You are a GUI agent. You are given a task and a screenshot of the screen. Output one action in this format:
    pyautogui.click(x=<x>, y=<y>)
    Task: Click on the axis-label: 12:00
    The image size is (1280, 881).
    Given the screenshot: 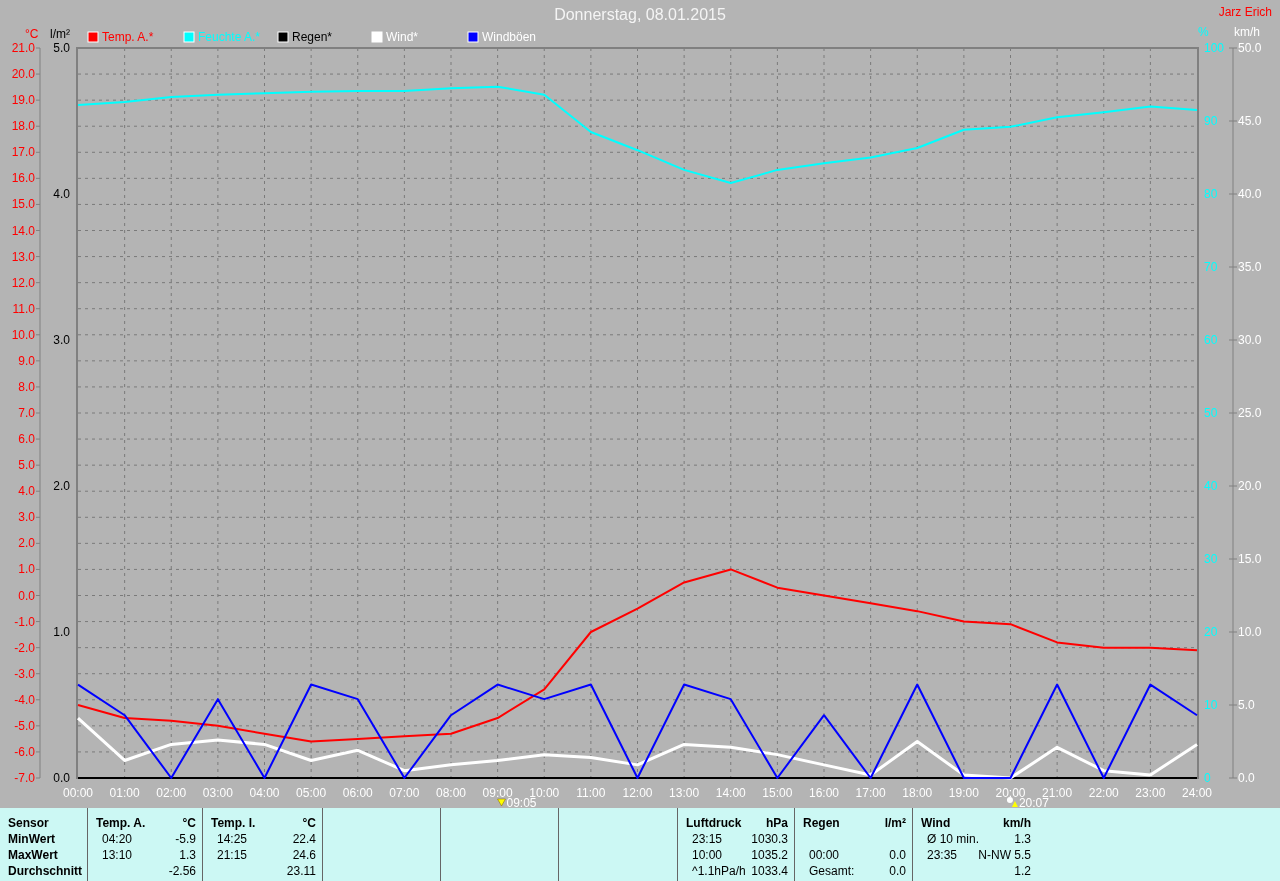 What is the action you would take?
    pyautogui.click(x=637, y=793)
    